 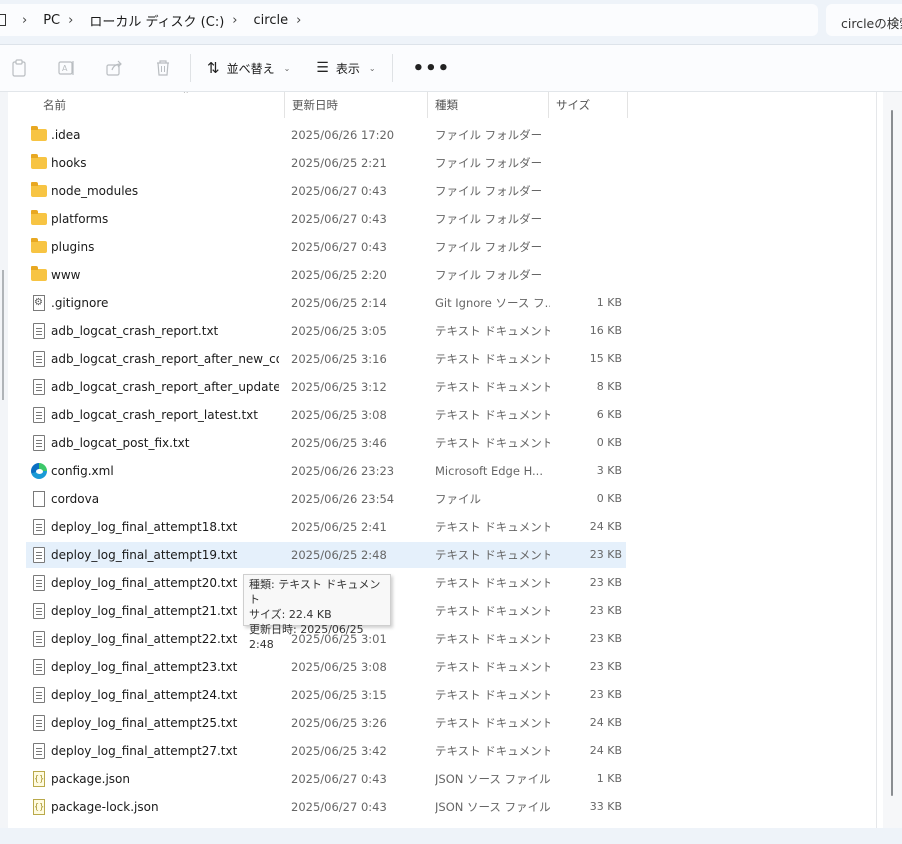 What do you see at coordinates (588, 105) in the screenshot?
I see `column-size: サイズ` at bounding box center [588, 105].